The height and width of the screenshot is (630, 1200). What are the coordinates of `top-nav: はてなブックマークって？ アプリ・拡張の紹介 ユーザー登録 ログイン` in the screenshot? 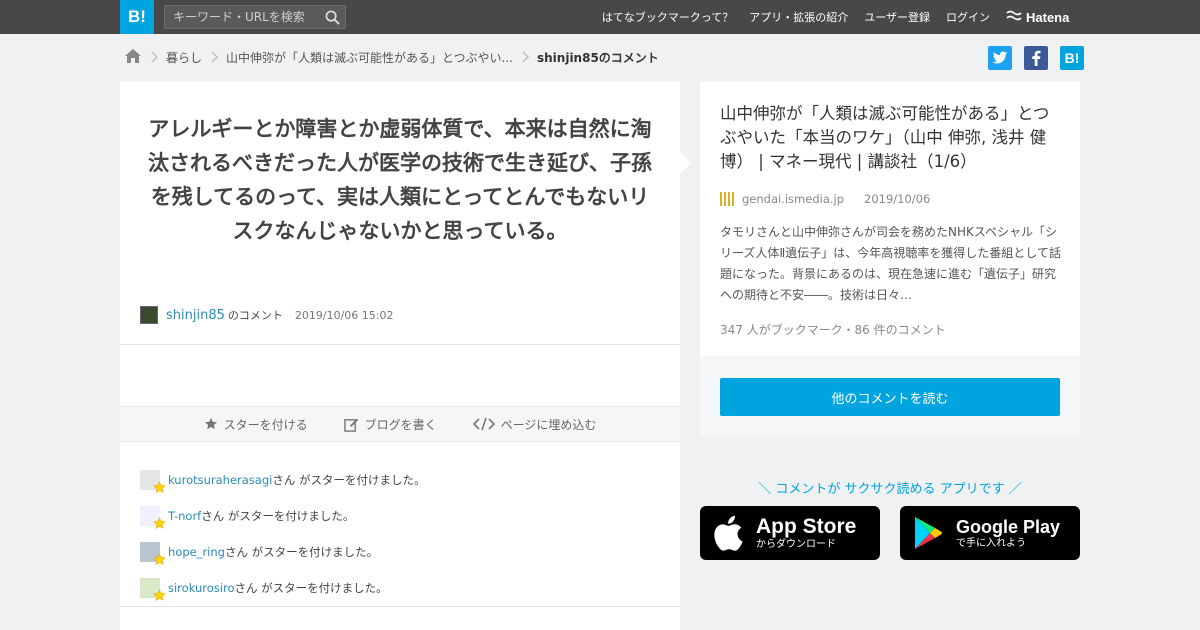 It's located at (796, 17).